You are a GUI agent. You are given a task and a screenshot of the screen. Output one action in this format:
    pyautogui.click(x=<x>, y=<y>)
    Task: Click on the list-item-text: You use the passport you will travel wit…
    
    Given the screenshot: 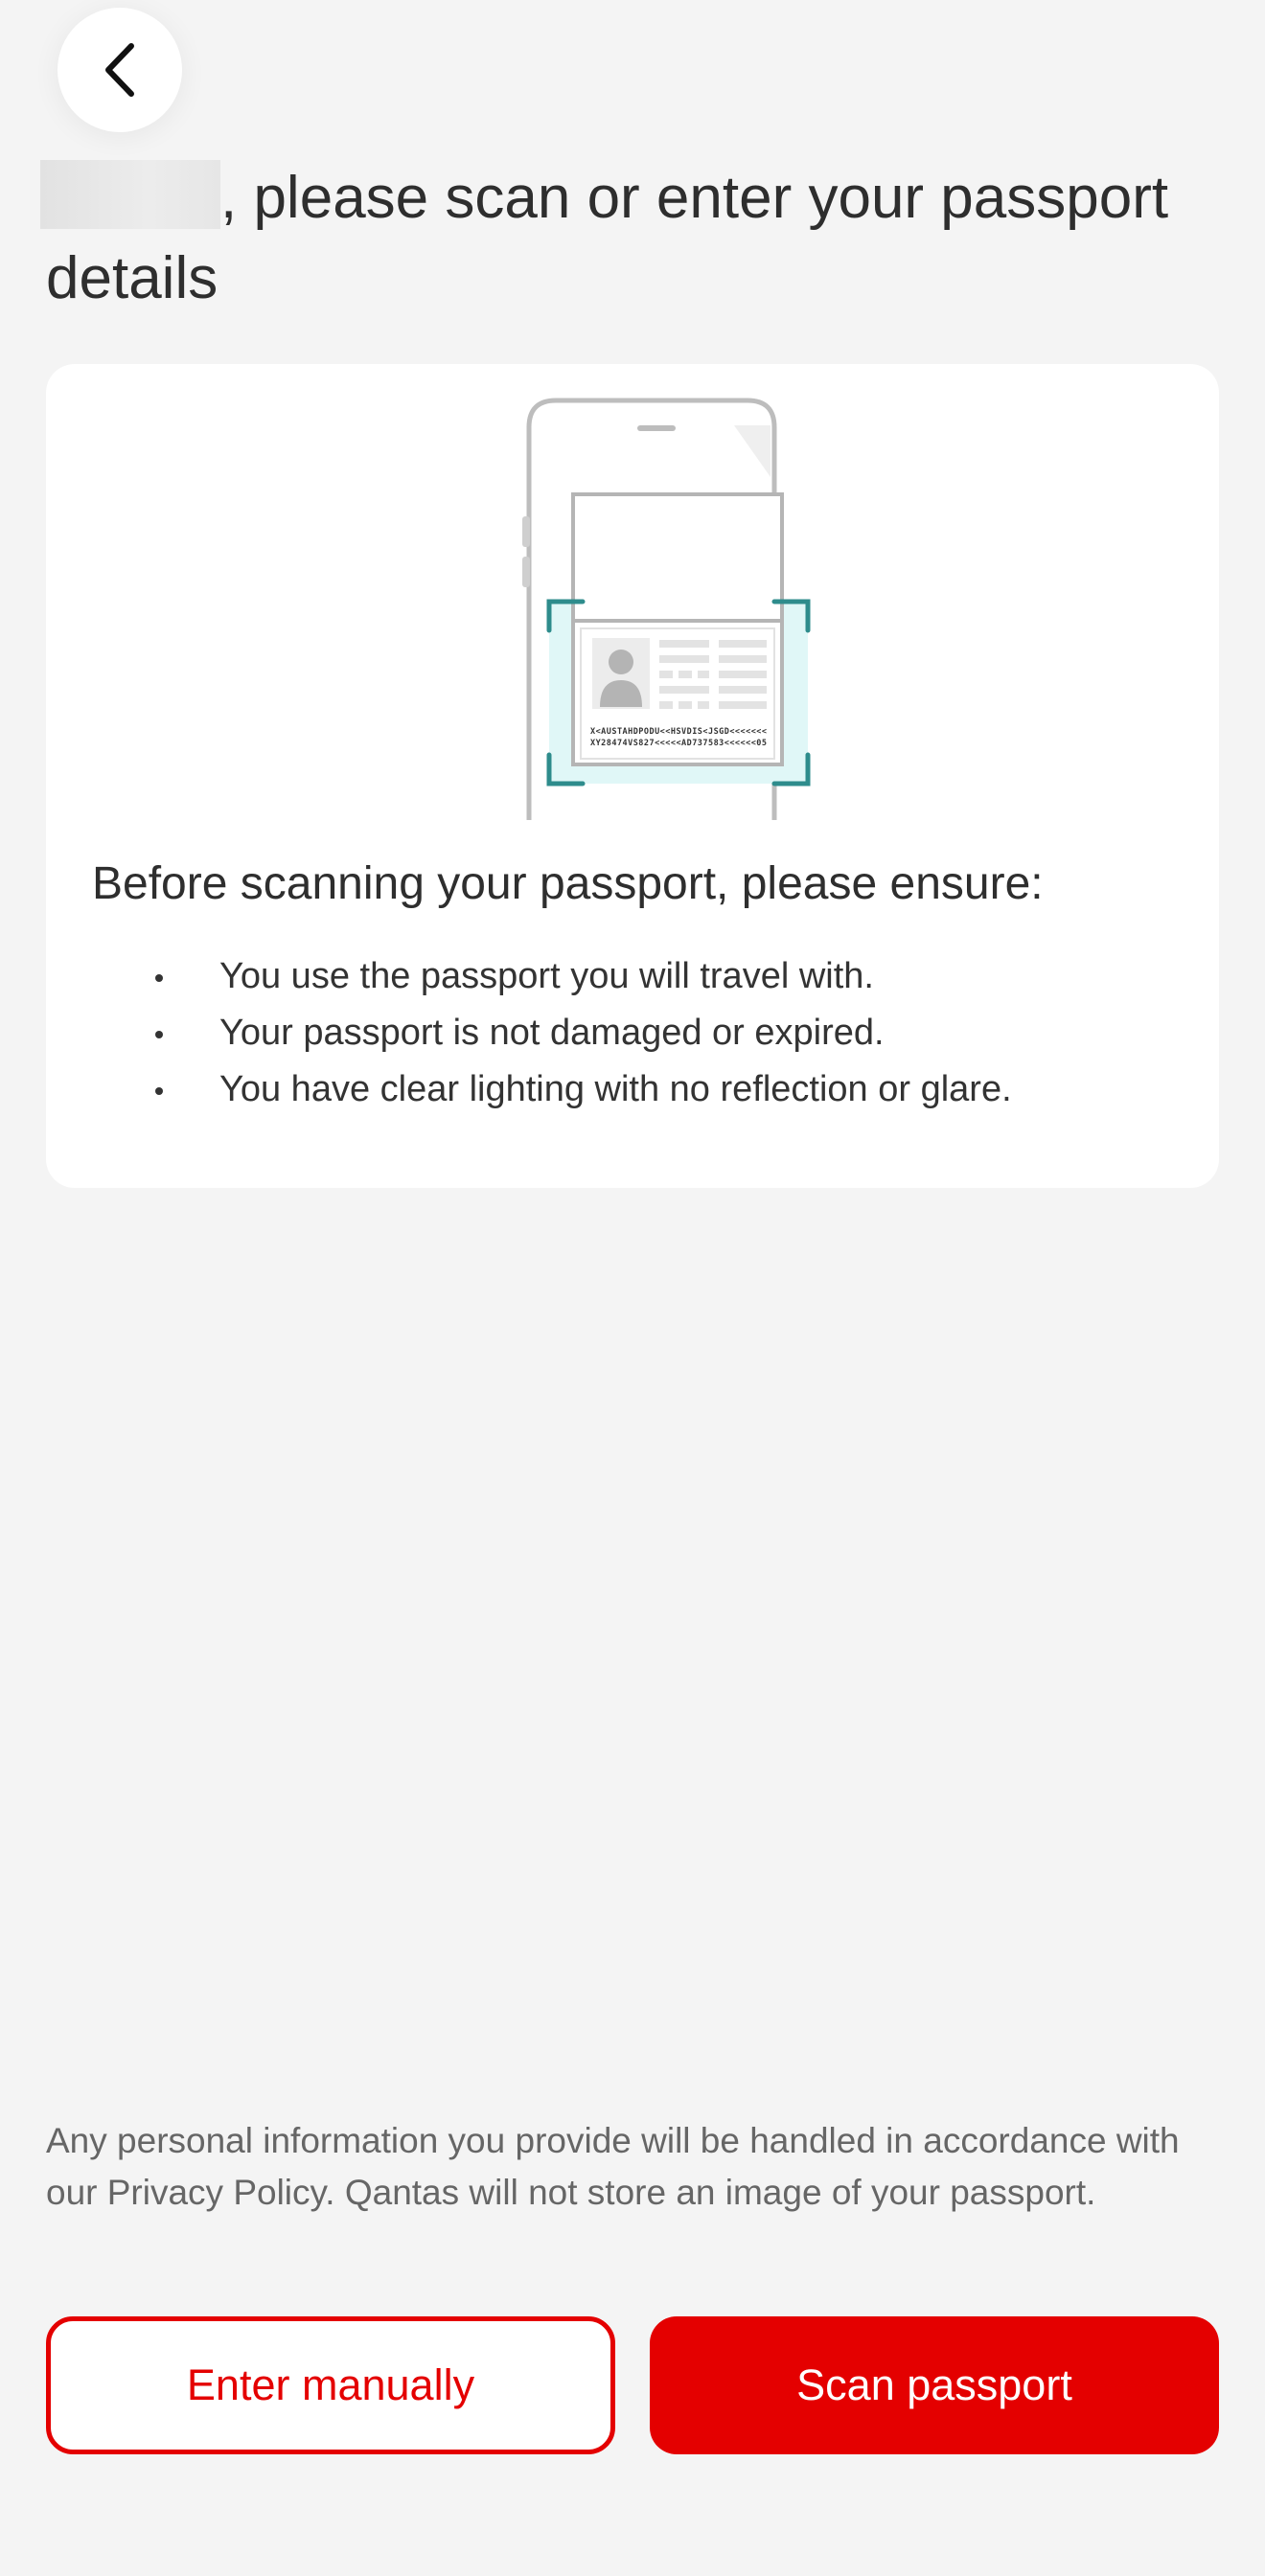 What is the action you would take?
    pyautogui.click(x=546, y=976)
    